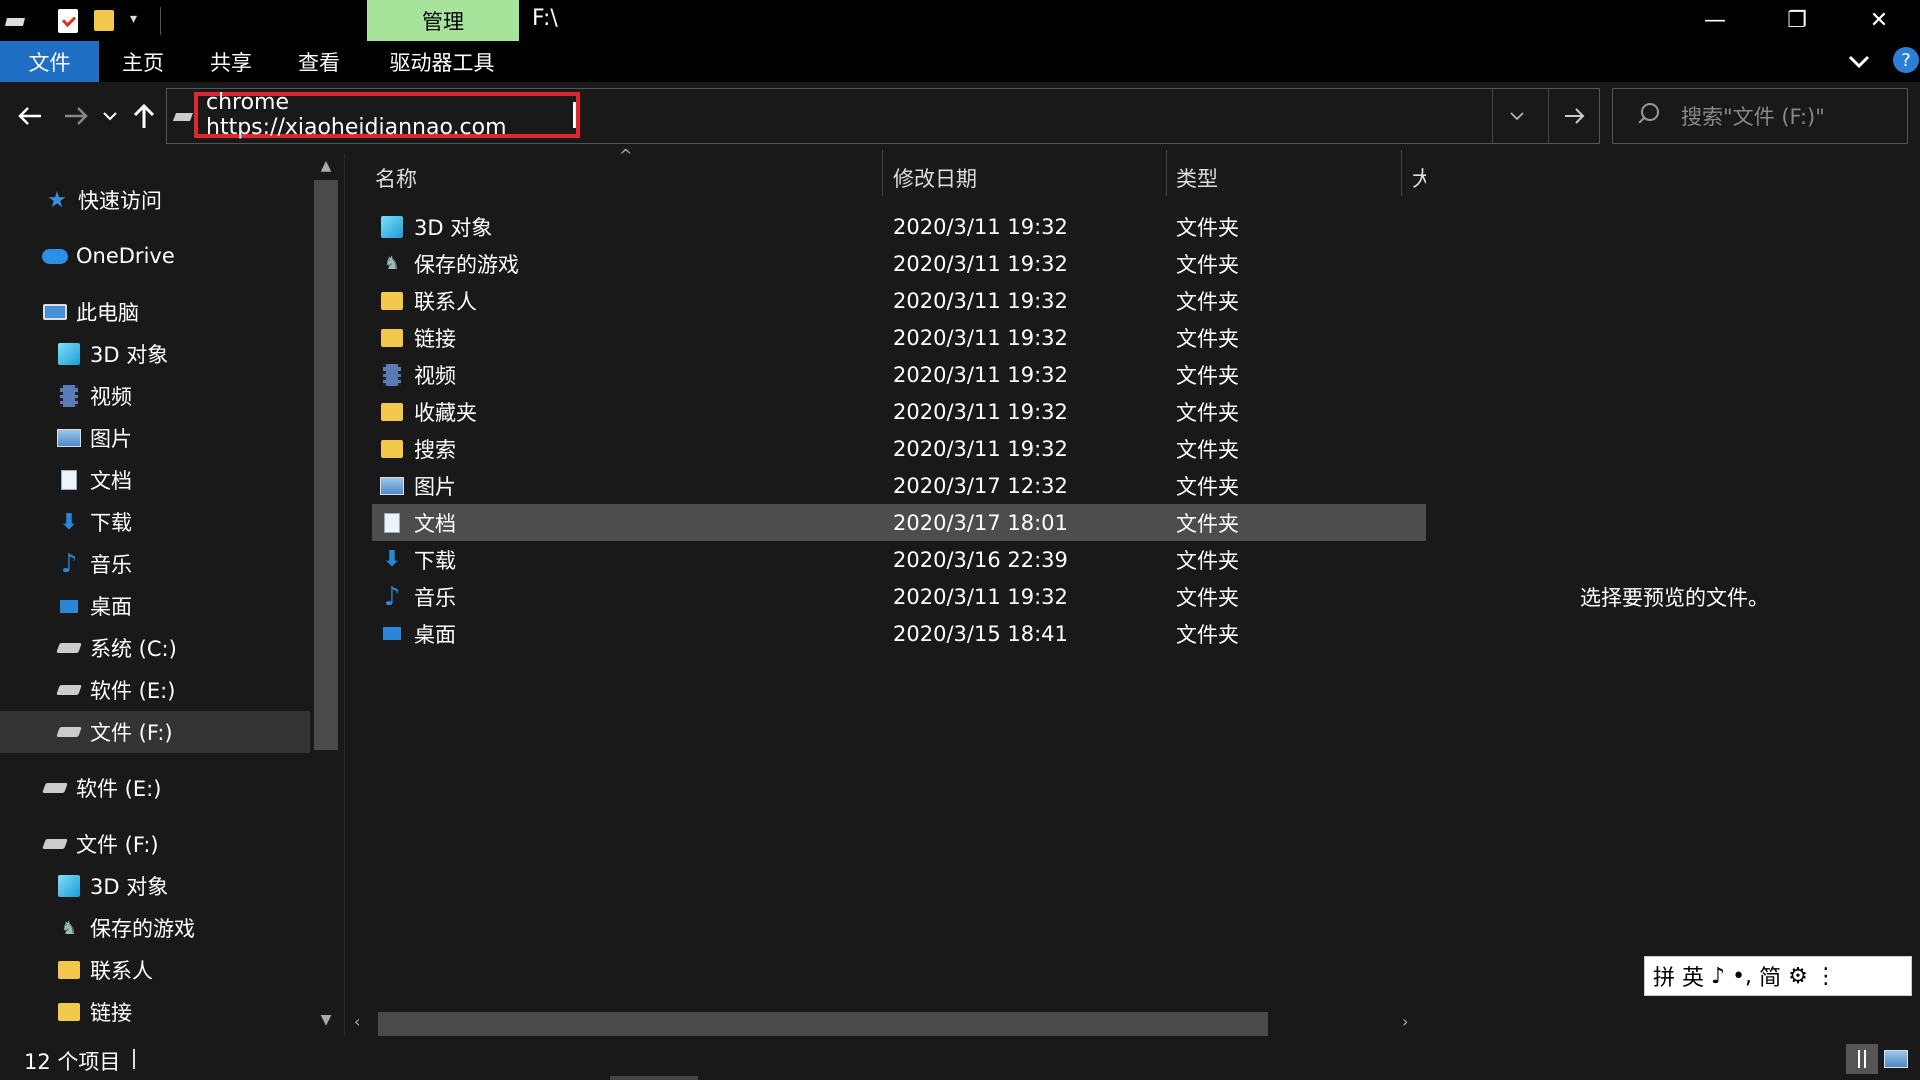  I want to click on scroll-left-icon: ‹, so click(364, 1021).